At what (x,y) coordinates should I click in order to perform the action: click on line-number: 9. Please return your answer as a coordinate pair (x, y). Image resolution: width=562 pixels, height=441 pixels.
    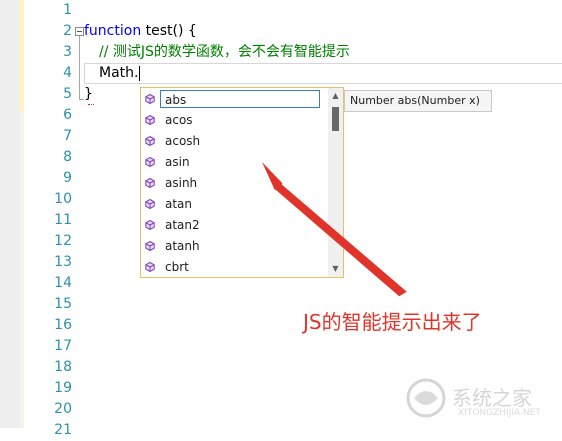
    Looking at the image, I should click on (67, 178).